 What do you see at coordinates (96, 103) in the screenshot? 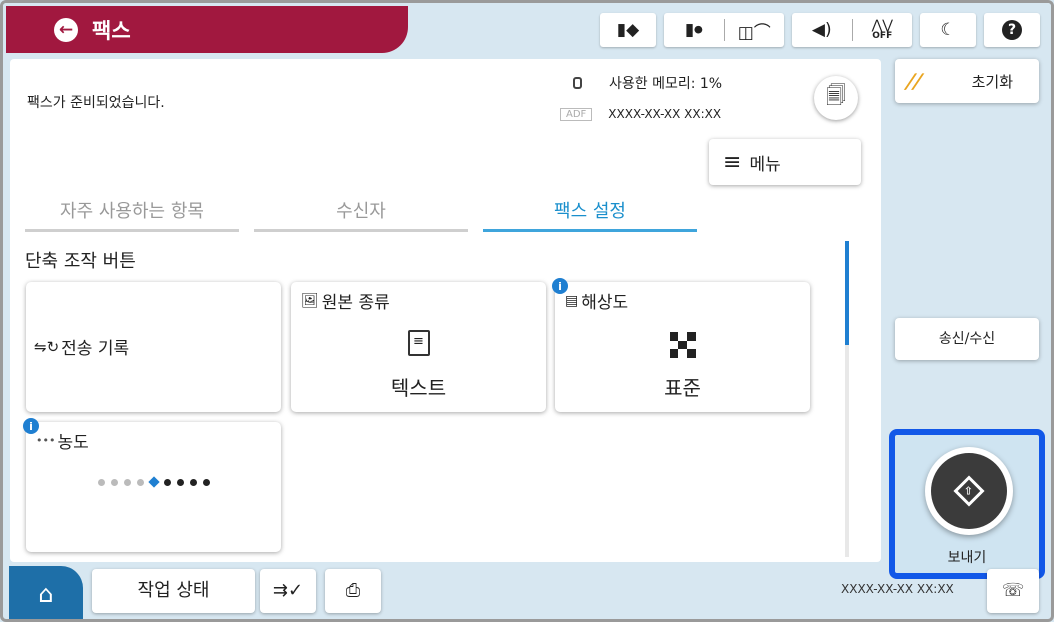
I see `fax-status-message: 팩스가 준비되었습니다.` at bounding box center [96, 103].